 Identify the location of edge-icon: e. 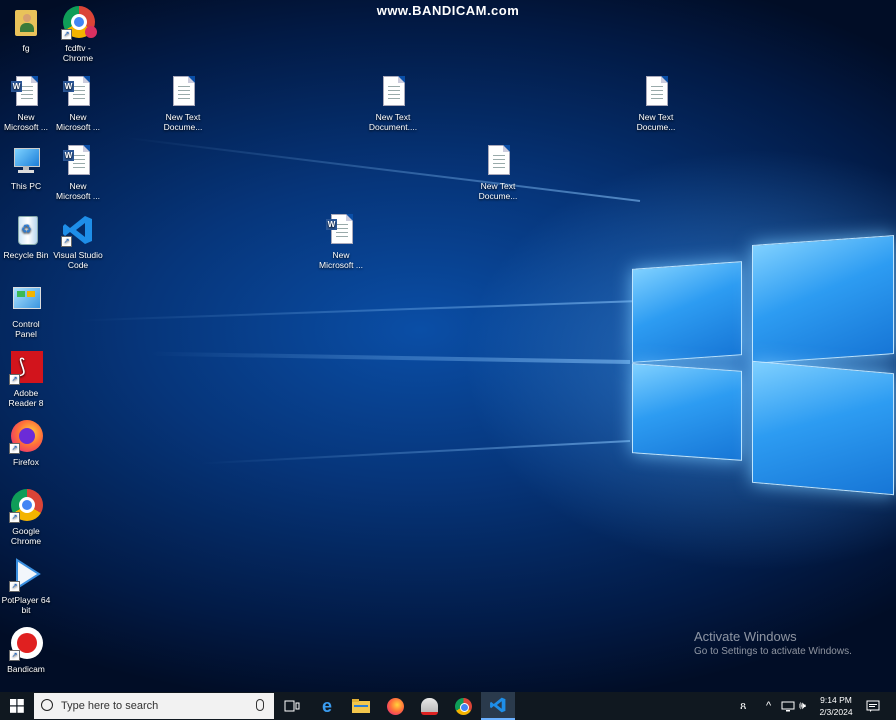
(326, 705).